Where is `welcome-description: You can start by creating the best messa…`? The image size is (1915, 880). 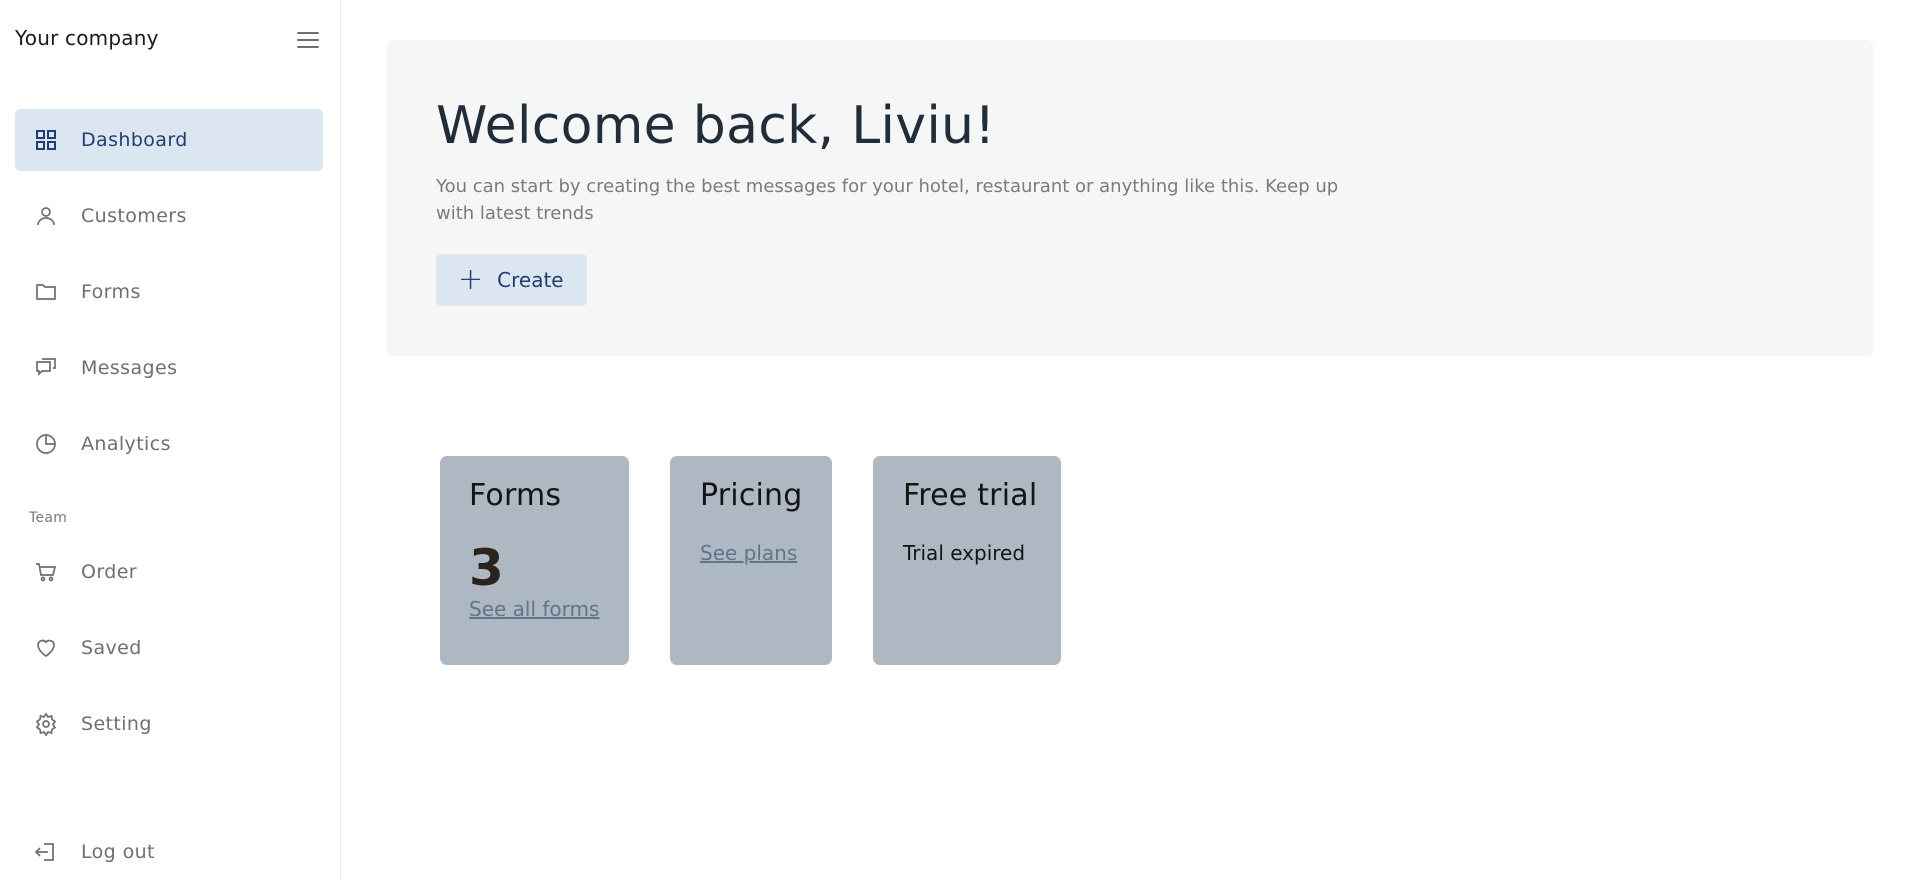
welcome-description: You can start by creating the best messa… is located at coordinates (887, 200).